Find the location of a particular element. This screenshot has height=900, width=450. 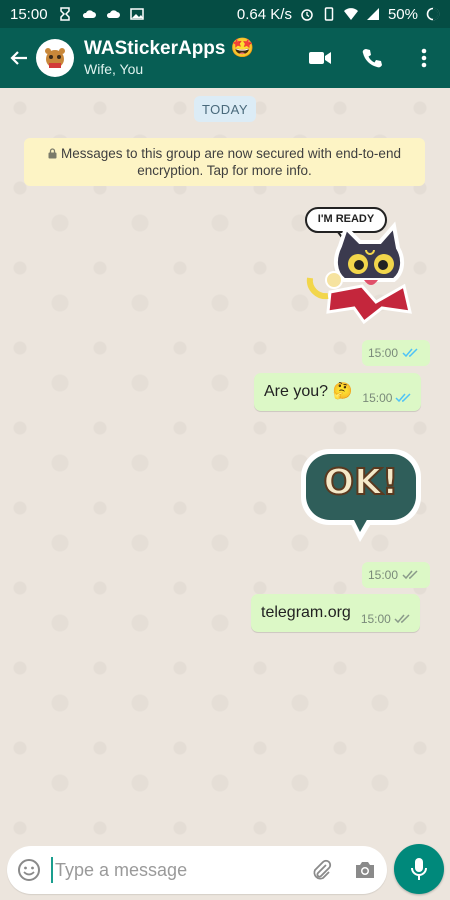

outgoing-message: Are you? 🤔 15:00 is located at coordinates (338, 392).